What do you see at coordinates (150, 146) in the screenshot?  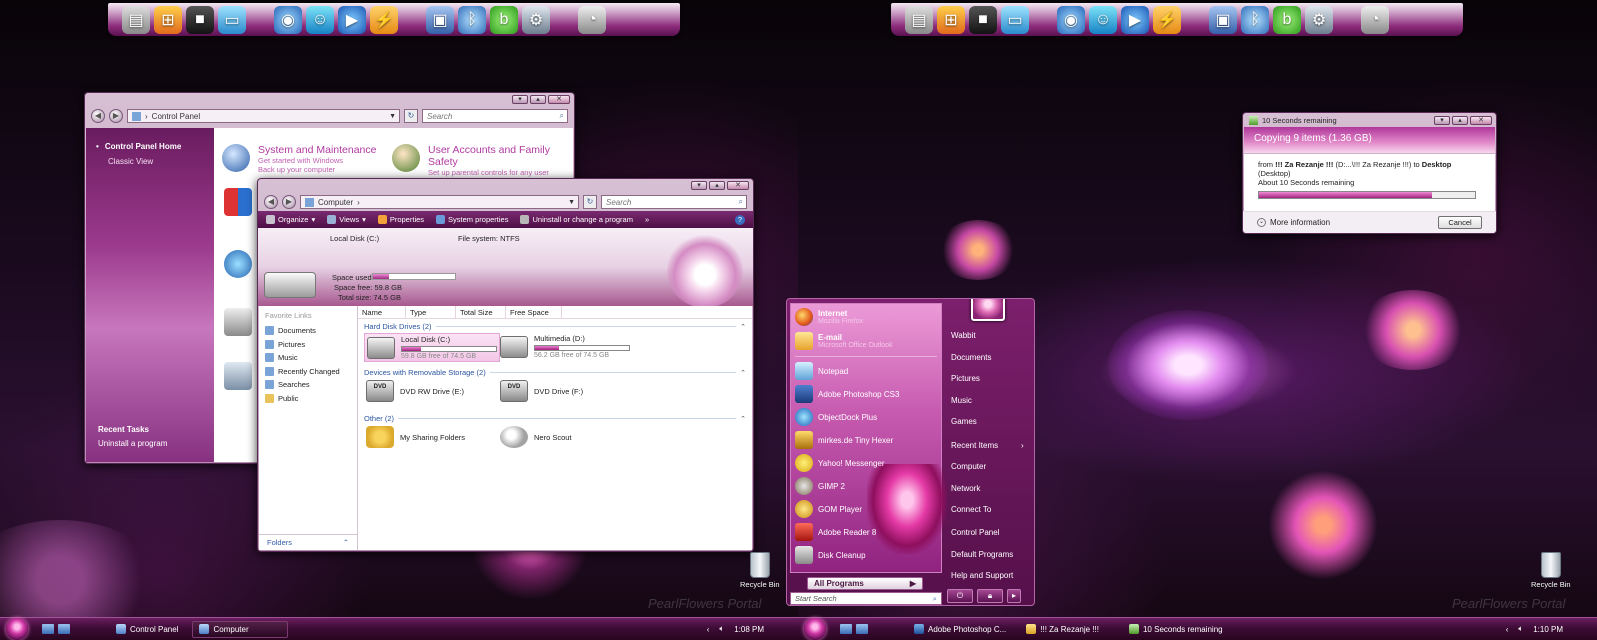 I see `sidebar-item-home: • Control Panel Home` at bounding box center [150, 146].